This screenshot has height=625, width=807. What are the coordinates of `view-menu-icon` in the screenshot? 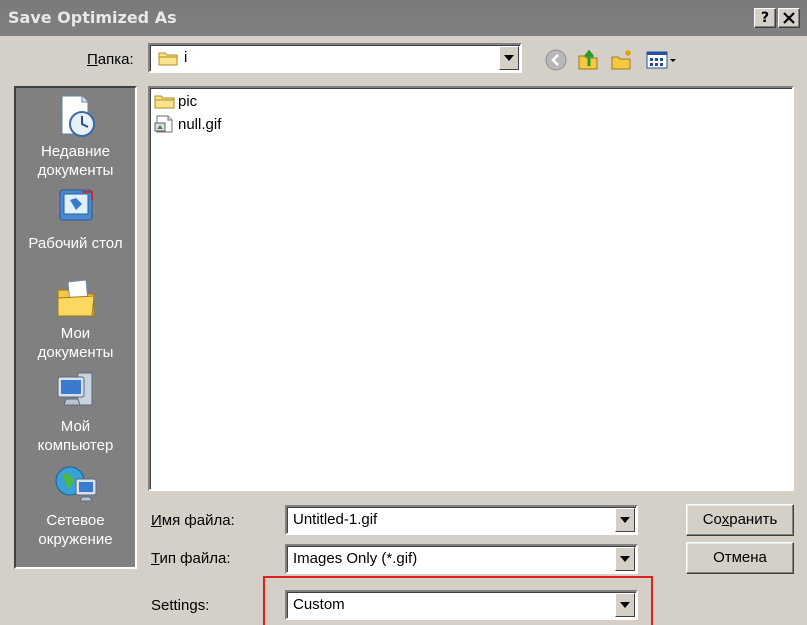 It's located at (661, 60).